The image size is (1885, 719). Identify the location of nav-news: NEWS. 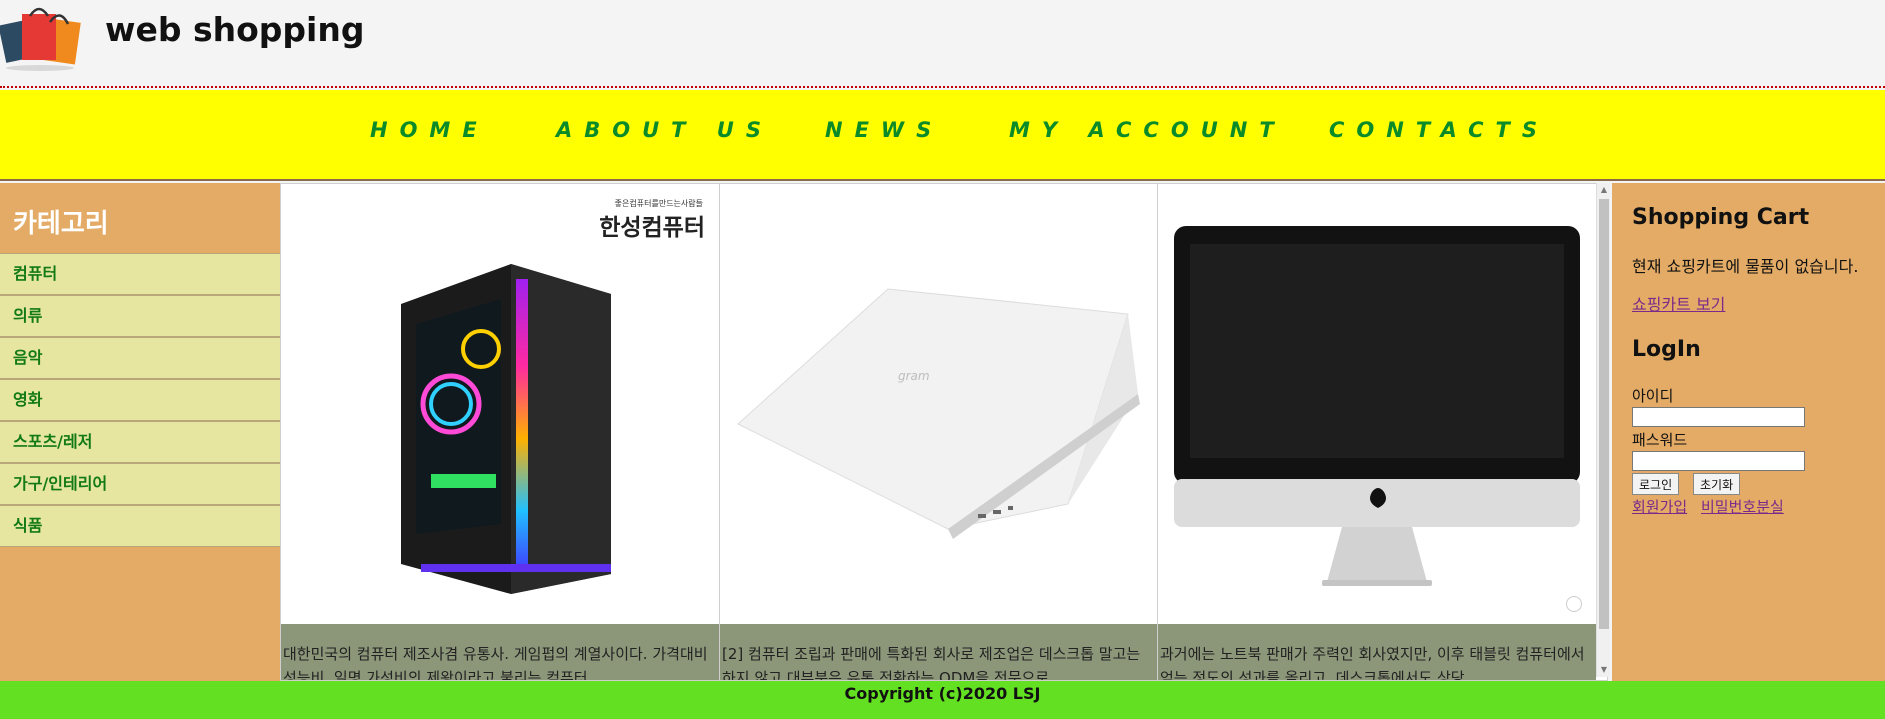
(884, 130).